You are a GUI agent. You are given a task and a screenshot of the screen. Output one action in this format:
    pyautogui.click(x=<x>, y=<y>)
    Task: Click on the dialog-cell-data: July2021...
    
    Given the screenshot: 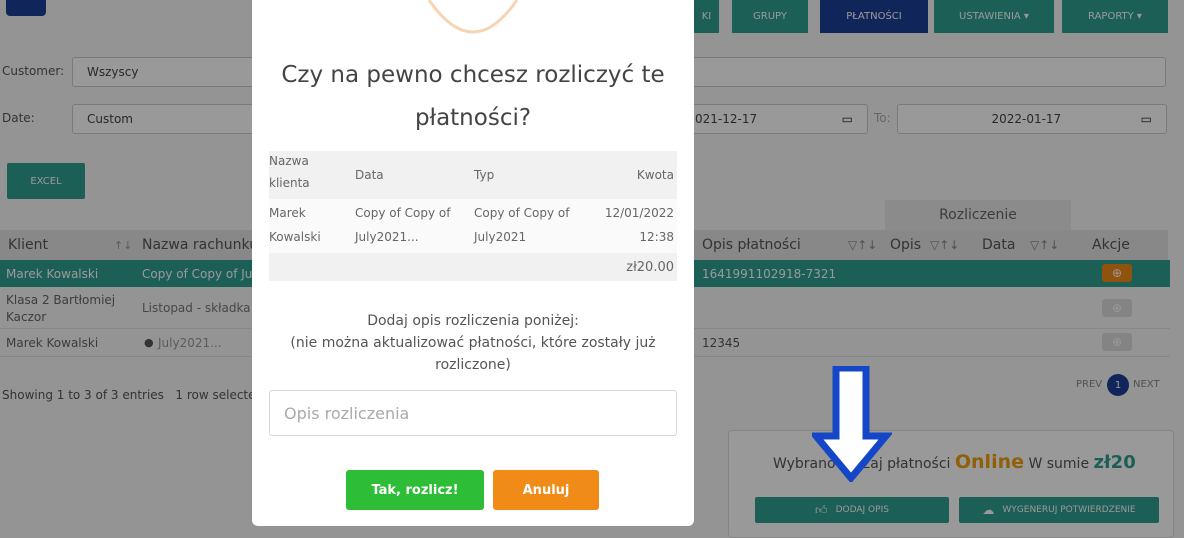 What is the action you would take?
    pyautogui.click(x=387, y=237)
    